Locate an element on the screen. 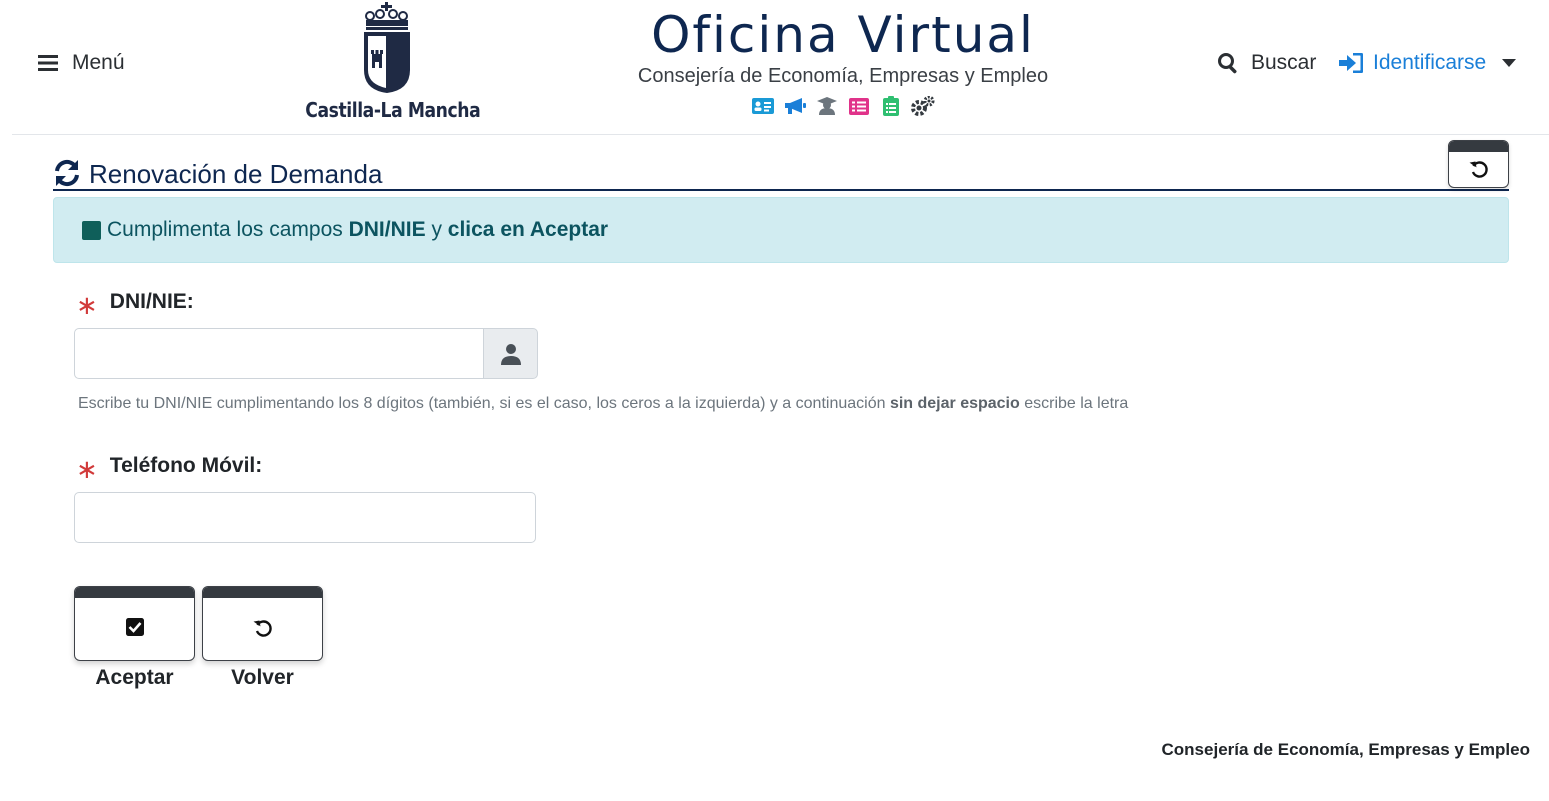 The width and height of the screenshot is (1549, 801). header-back-button is located at coordinates (1478, 164).